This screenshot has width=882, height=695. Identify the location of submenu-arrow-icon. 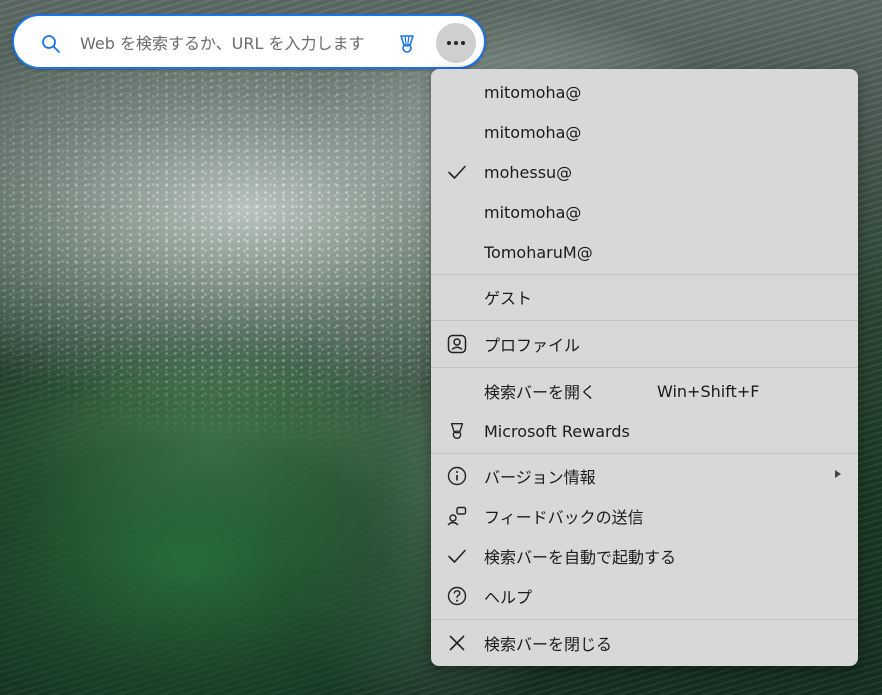
(838, 474).